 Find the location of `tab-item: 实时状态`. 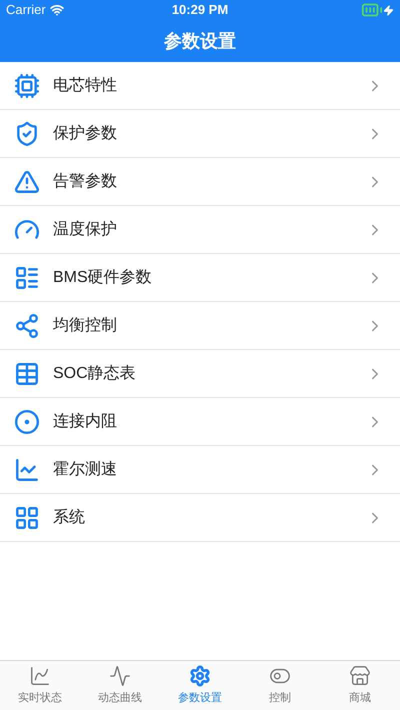

tab-item: 实时状态 is located at coordinates (40, 685).